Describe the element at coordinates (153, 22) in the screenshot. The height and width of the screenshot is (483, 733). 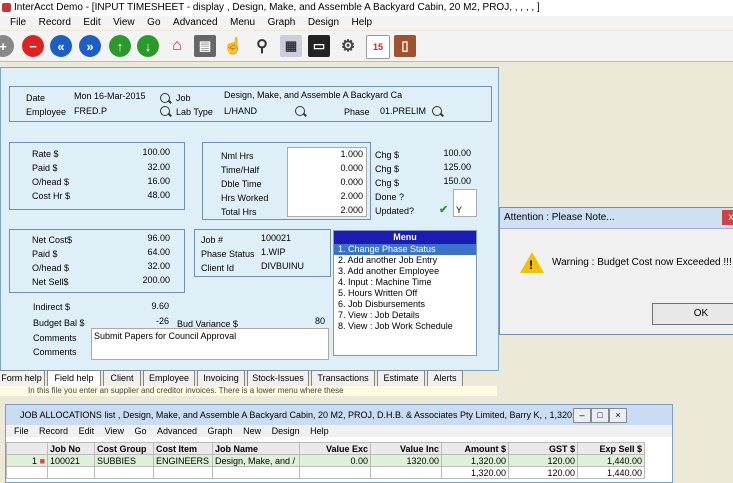
I see `menu-go: Go` at that location.